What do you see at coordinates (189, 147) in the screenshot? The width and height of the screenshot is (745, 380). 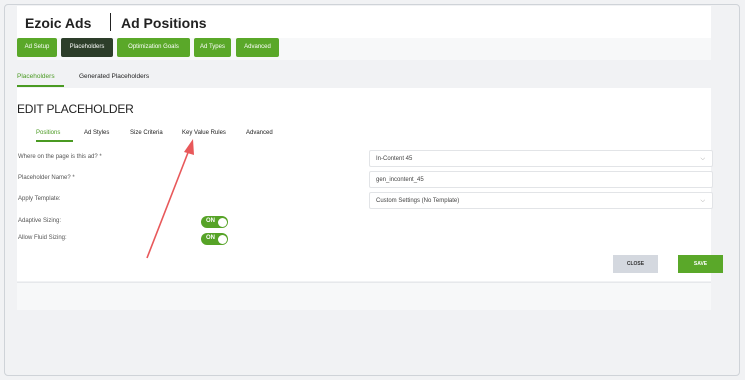 I see `annotation-arrow-head` at bounding box center [189, 147].